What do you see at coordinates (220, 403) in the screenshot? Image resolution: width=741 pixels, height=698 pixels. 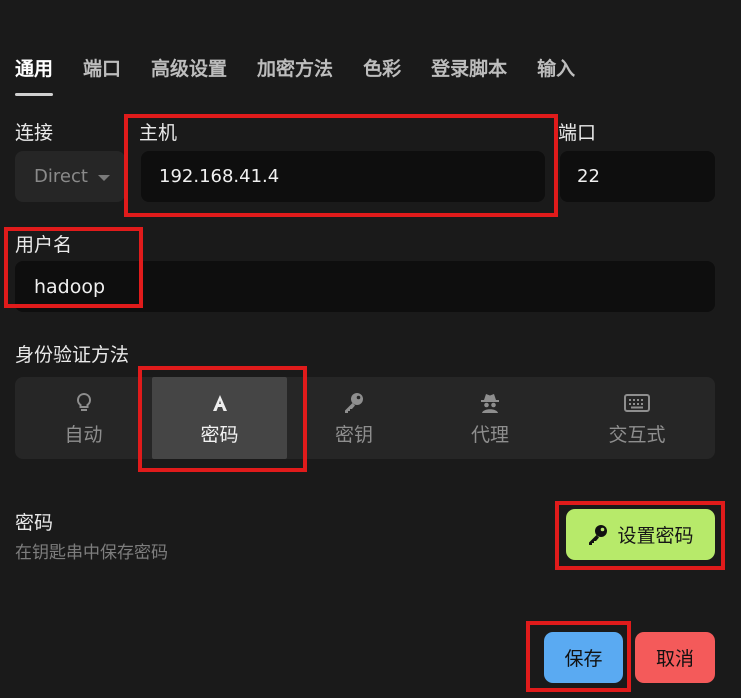 I see `text-a-icon` at bounding box center [220, 403].